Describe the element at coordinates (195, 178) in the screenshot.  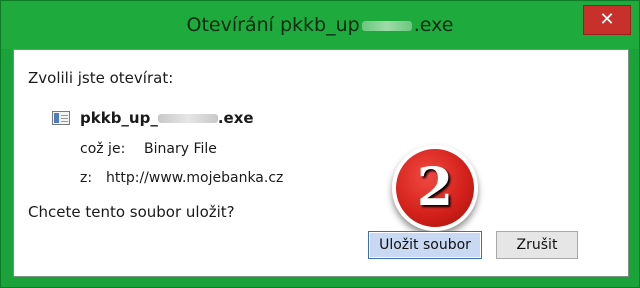
I see `source-url: http://www.mojebanka.cz` at that location.